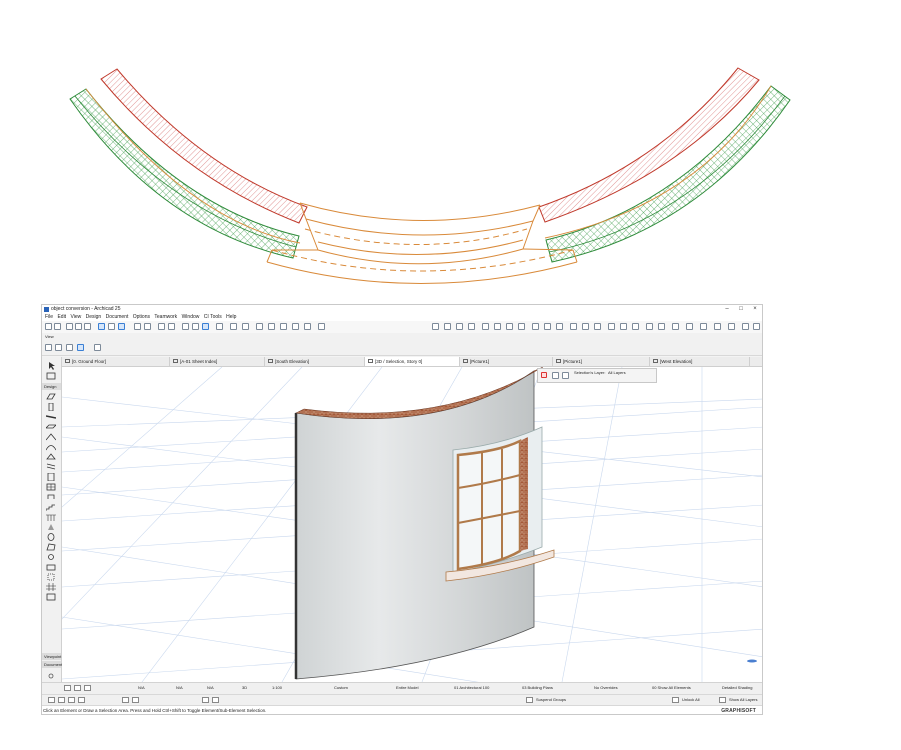 The width and height of the screenshot is (901, 750). What do you see at coordinates (675, 700) in the screenshot?
I see `lock-icon` at bounding box center [675, 700].